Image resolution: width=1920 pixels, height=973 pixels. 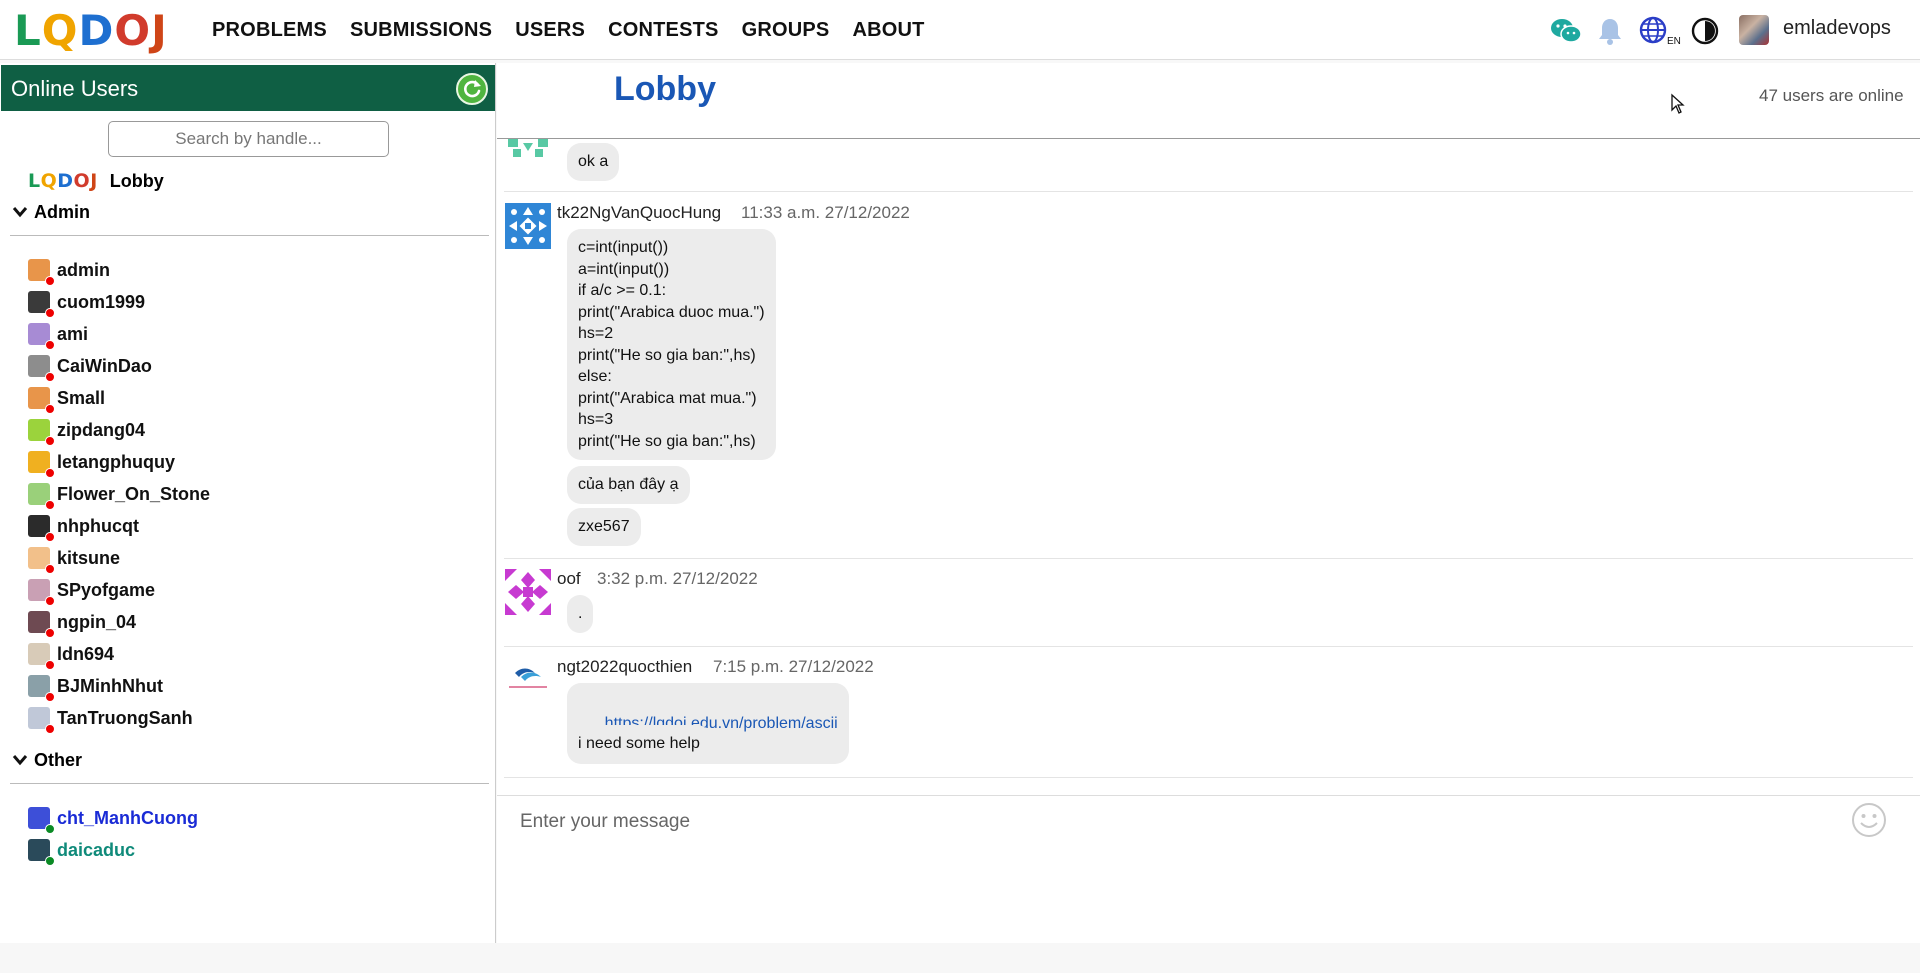 What do you see at coordinates (639, 213) in the screenshot?
I see `message-author: tk22NgVanQuocHung` at bounding box center [639, 213].